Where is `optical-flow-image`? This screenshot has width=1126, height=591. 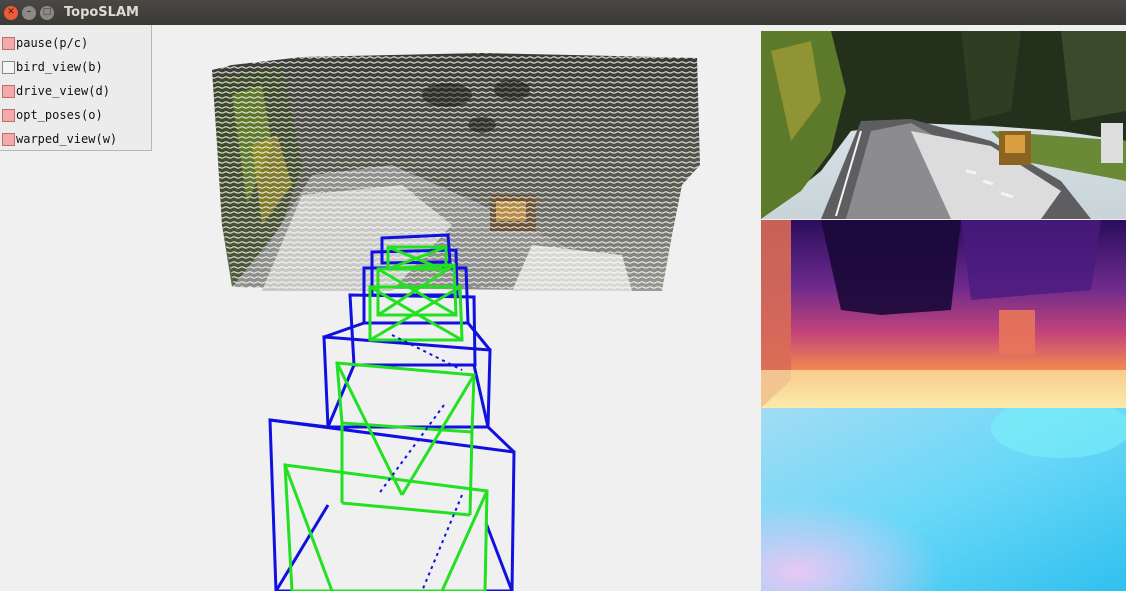 optical-flow-image is located at coordinates (943, 499).